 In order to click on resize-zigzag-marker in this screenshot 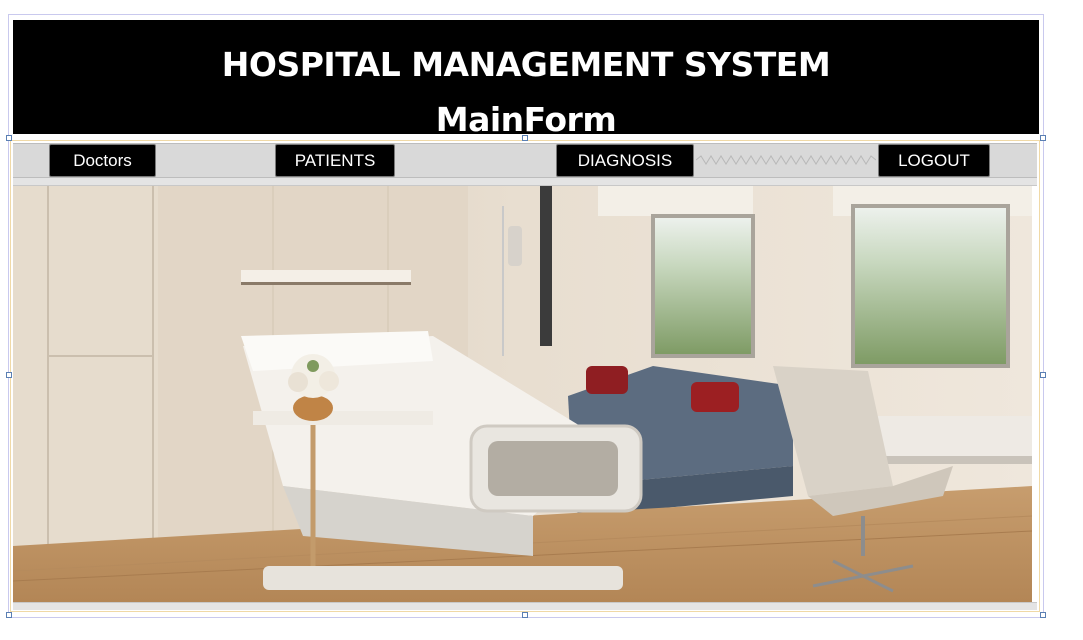, I will do `click(786, 160)`.